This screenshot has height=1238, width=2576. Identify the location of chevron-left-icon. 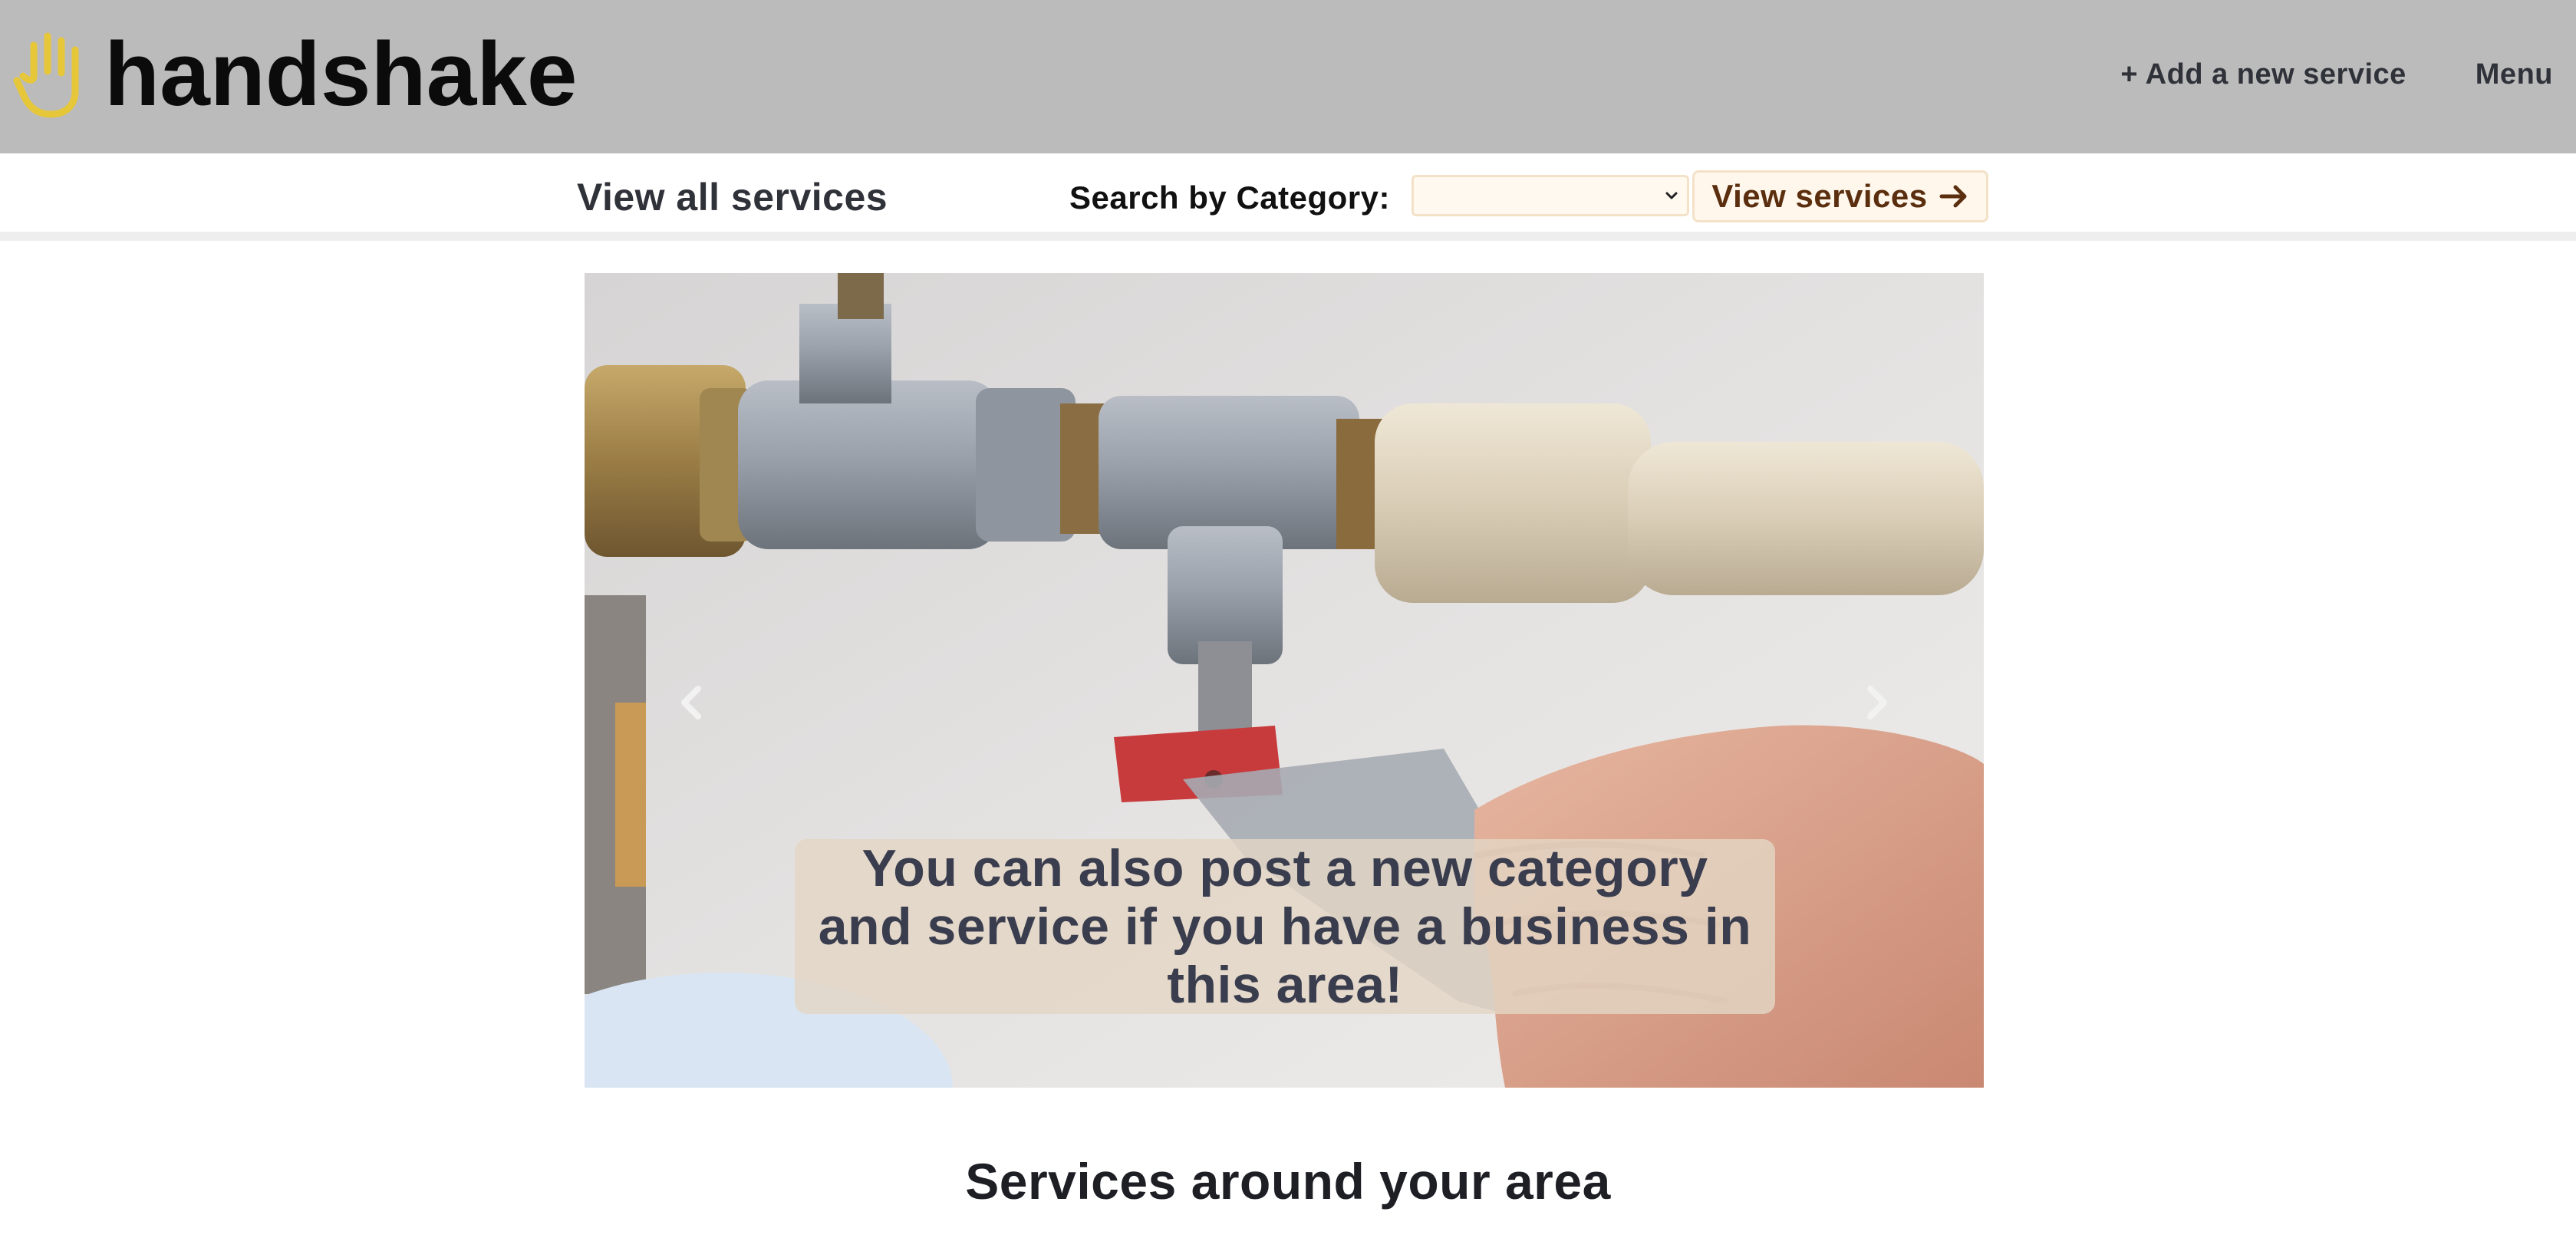
(692, 702).